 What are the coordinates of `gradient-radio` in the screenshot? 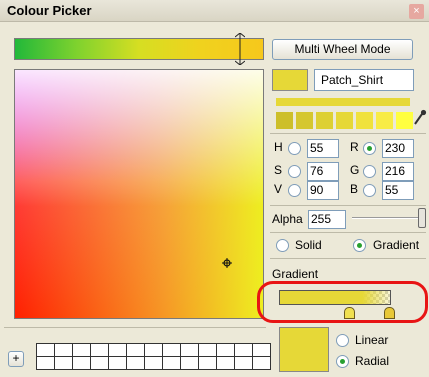 It's located at (359, 245).